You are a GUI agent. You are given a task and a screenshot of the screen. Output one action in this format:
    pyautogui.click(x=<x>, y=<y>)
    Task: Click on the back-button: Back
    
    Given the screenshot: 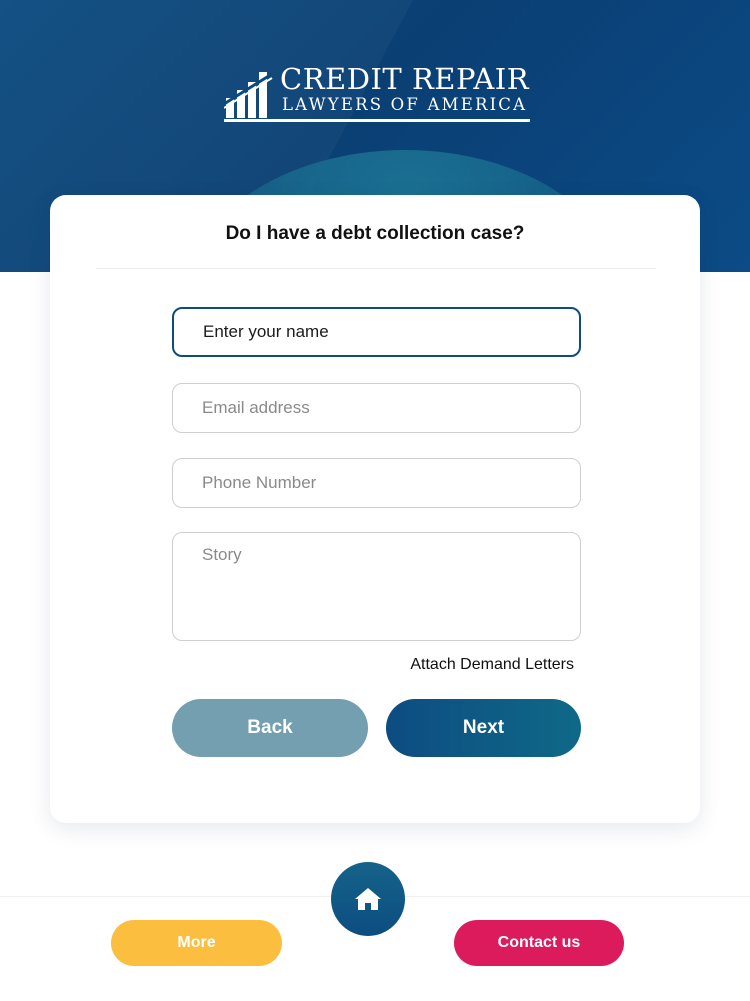 What is the action you would take?
    pyautogui.click(x=270, y=728)
    